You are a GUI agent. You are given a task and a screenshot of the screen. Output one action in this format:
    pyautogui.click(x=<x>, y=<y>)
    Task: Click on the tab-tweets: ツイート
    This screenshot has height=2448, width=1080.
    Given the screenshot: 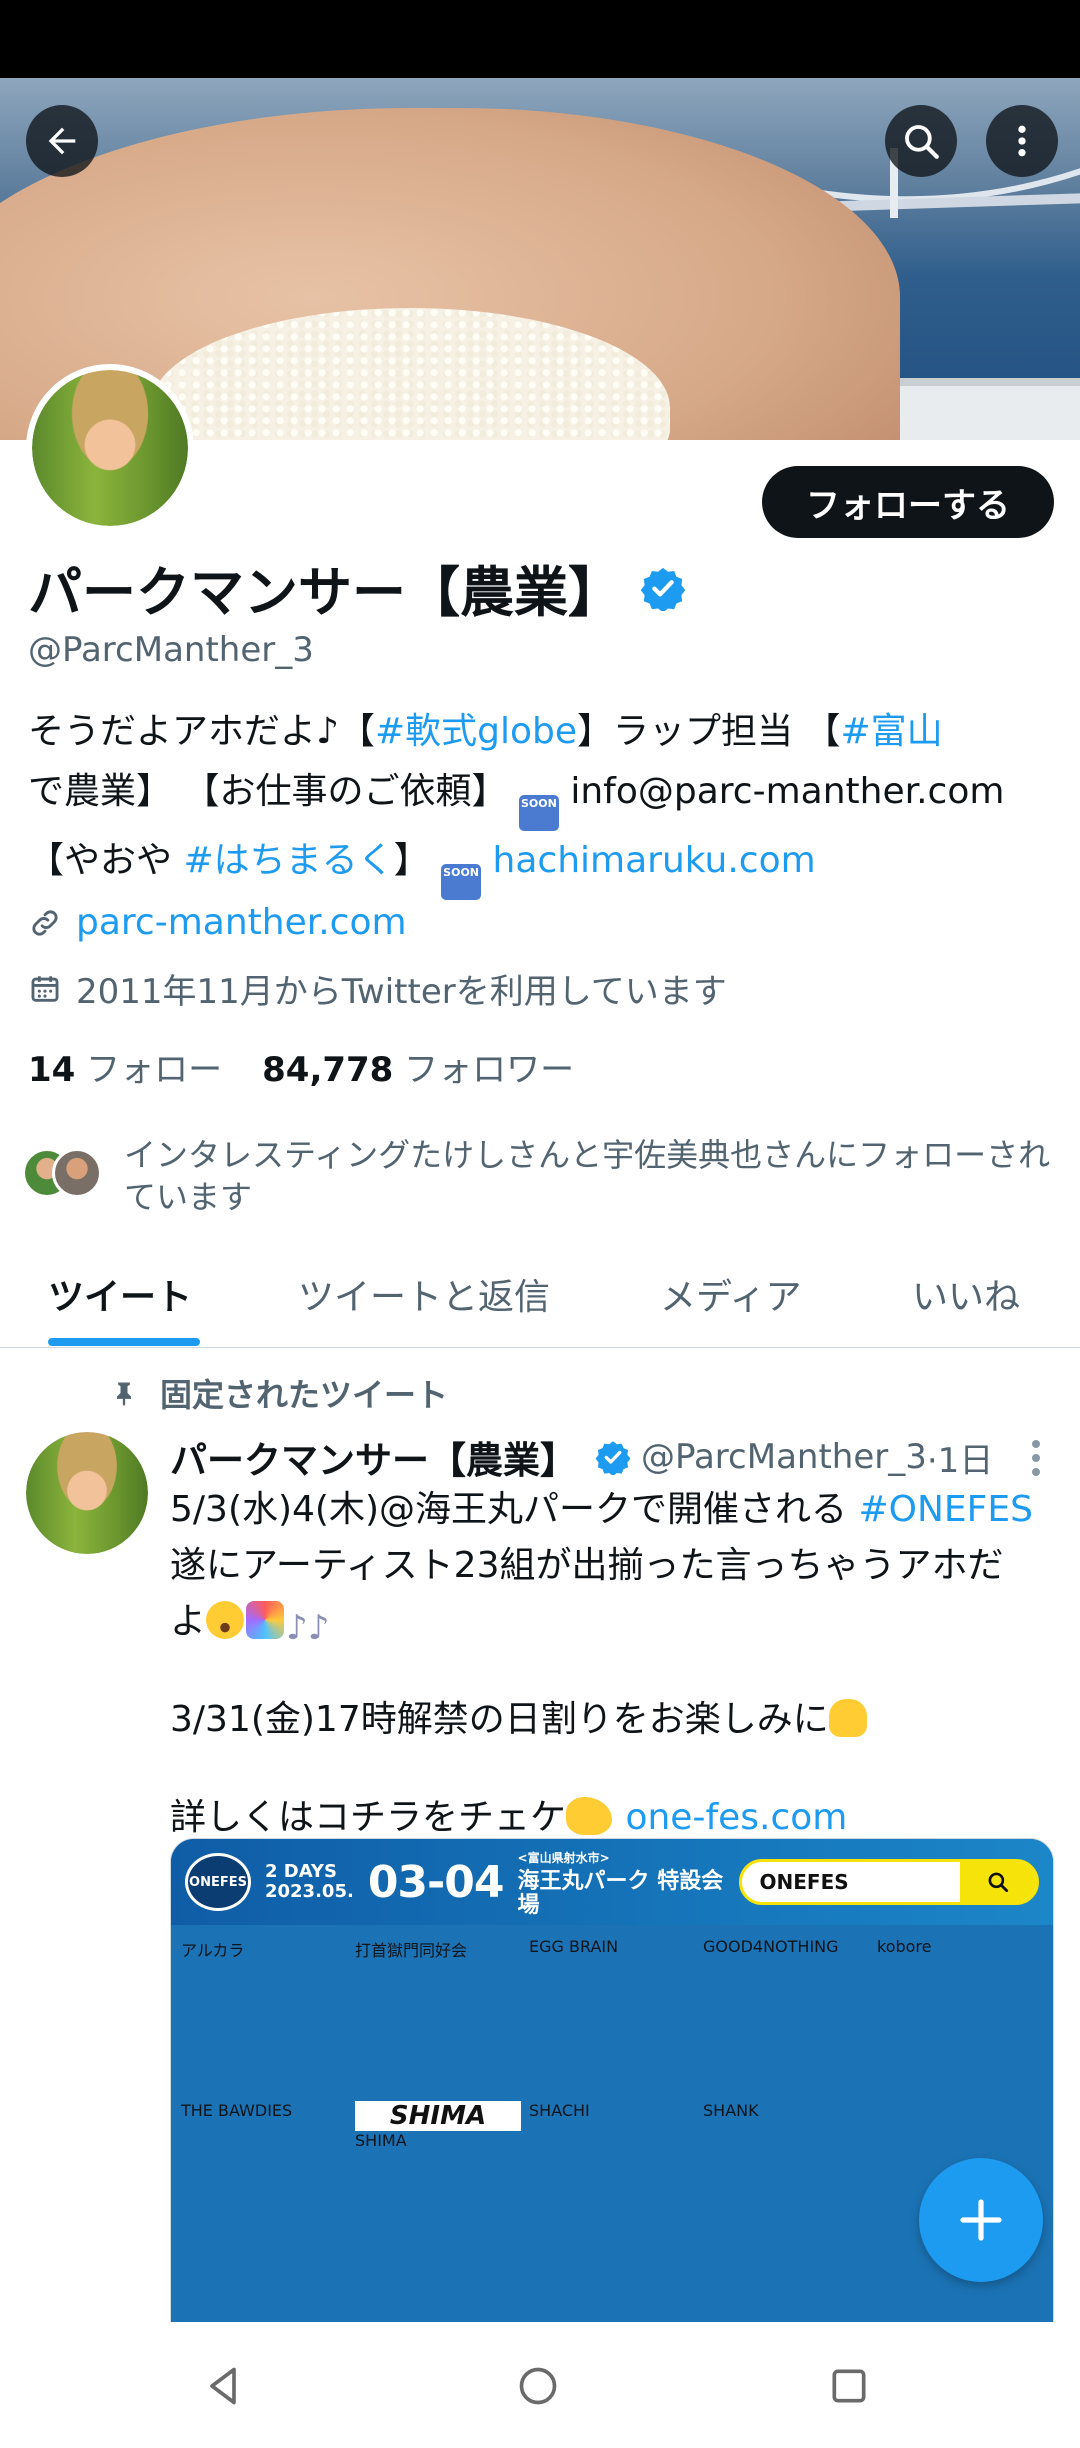 What is the action you would take?
    pyautogui.click(x=120, y=1294)
    